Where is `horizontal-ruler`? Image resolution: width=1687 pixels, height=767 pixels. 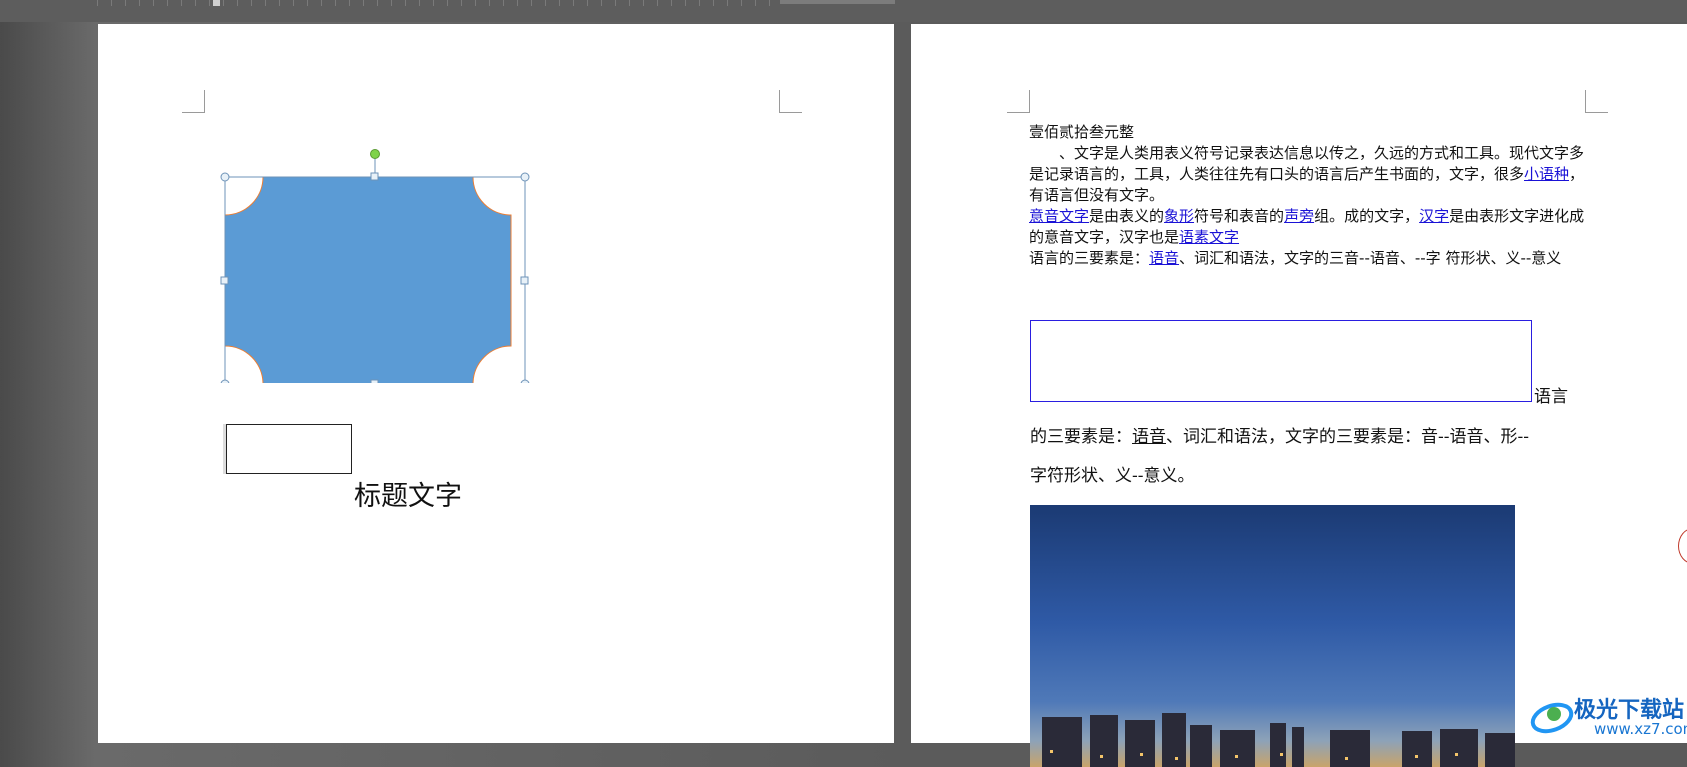 horizontal-ruler is located at coordinates (437, 3).